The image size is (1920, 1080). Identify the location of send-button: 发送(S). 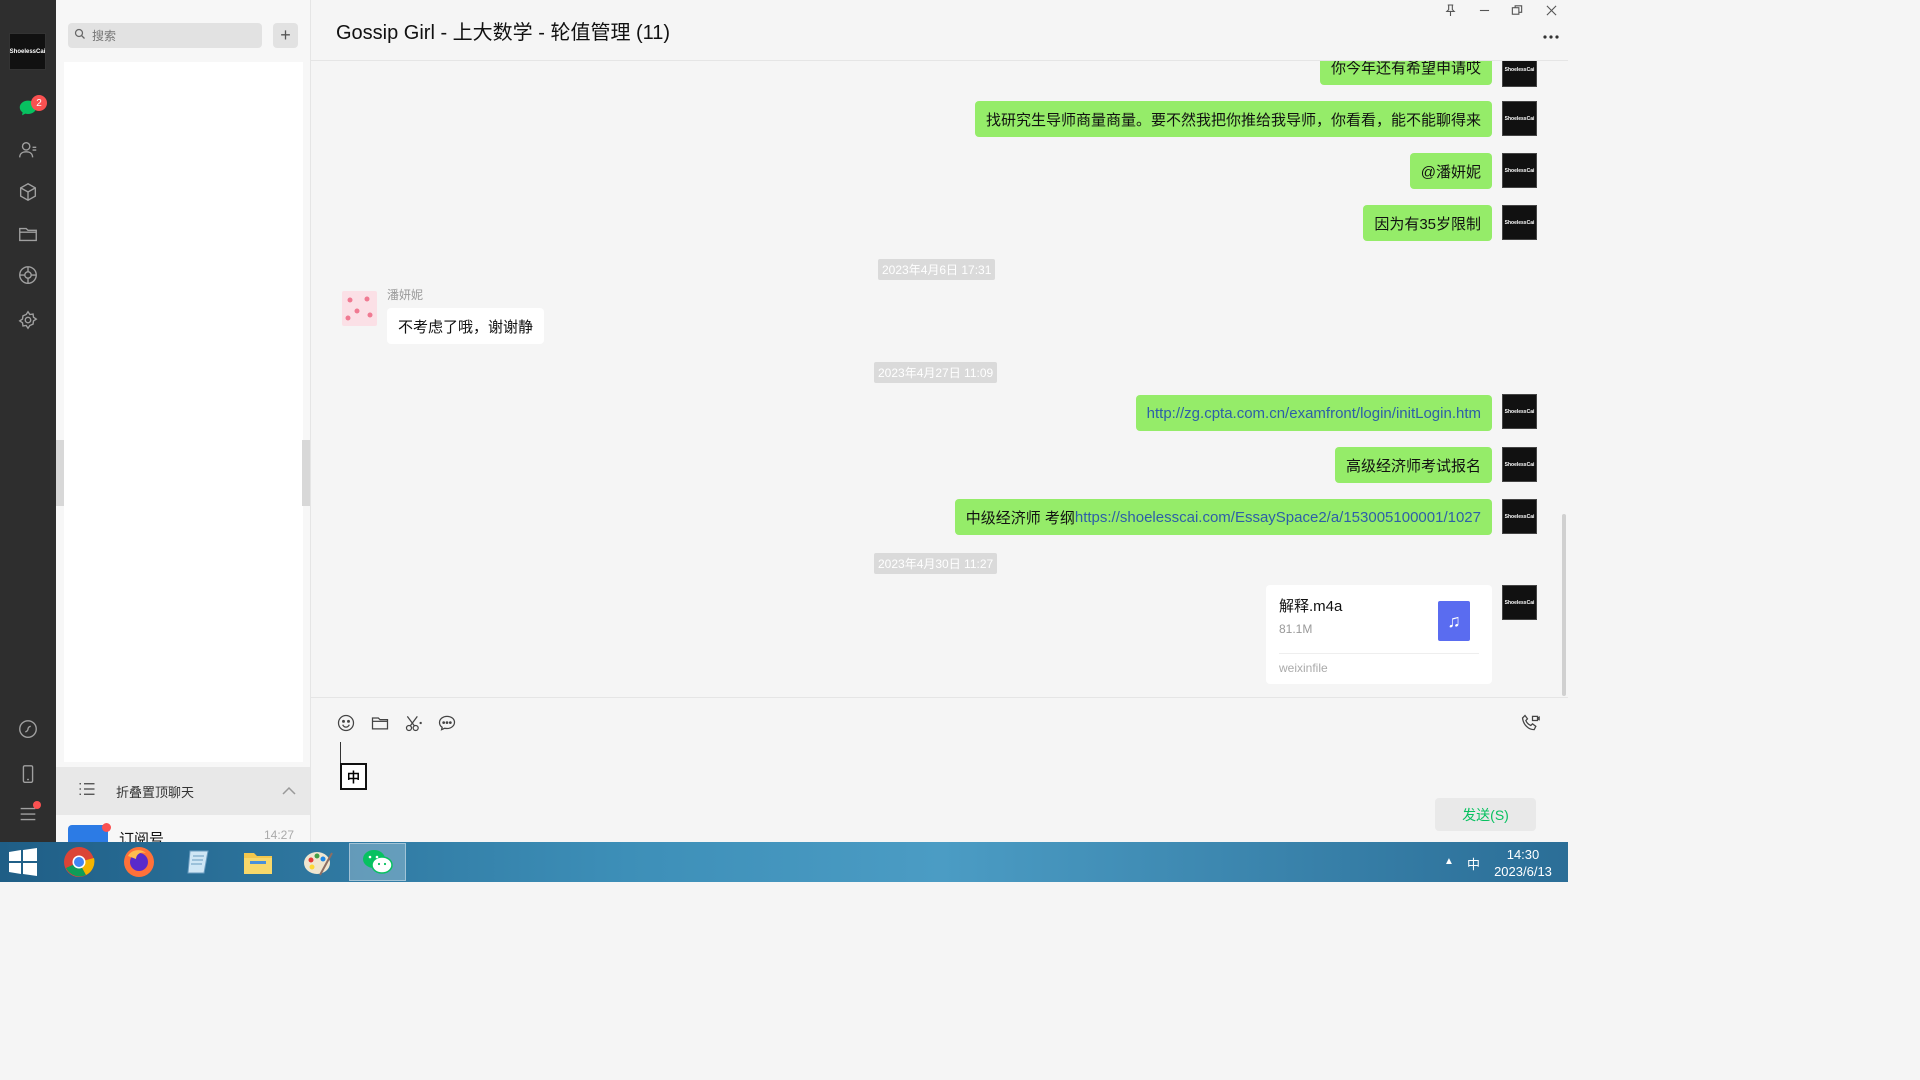
(1485, 814).